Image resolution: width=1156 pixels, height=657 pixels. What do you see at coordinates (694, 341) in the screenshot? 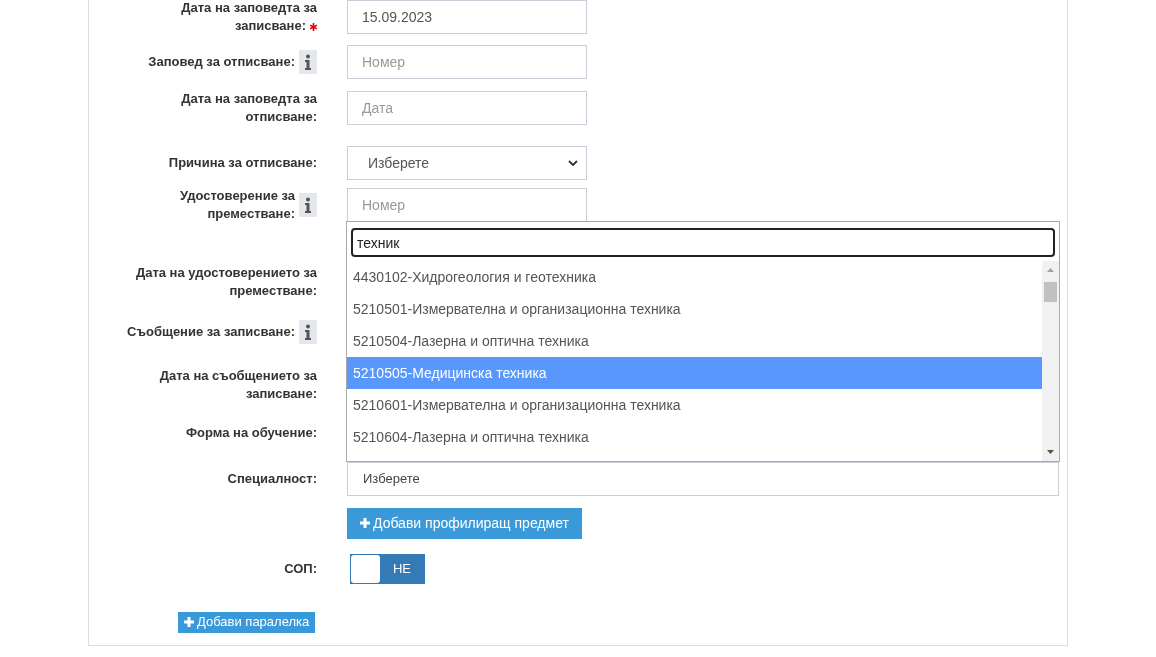
I see `dropdown-option: 5210504-Лазерна и оптична техника` at bounding box center [694, 341].